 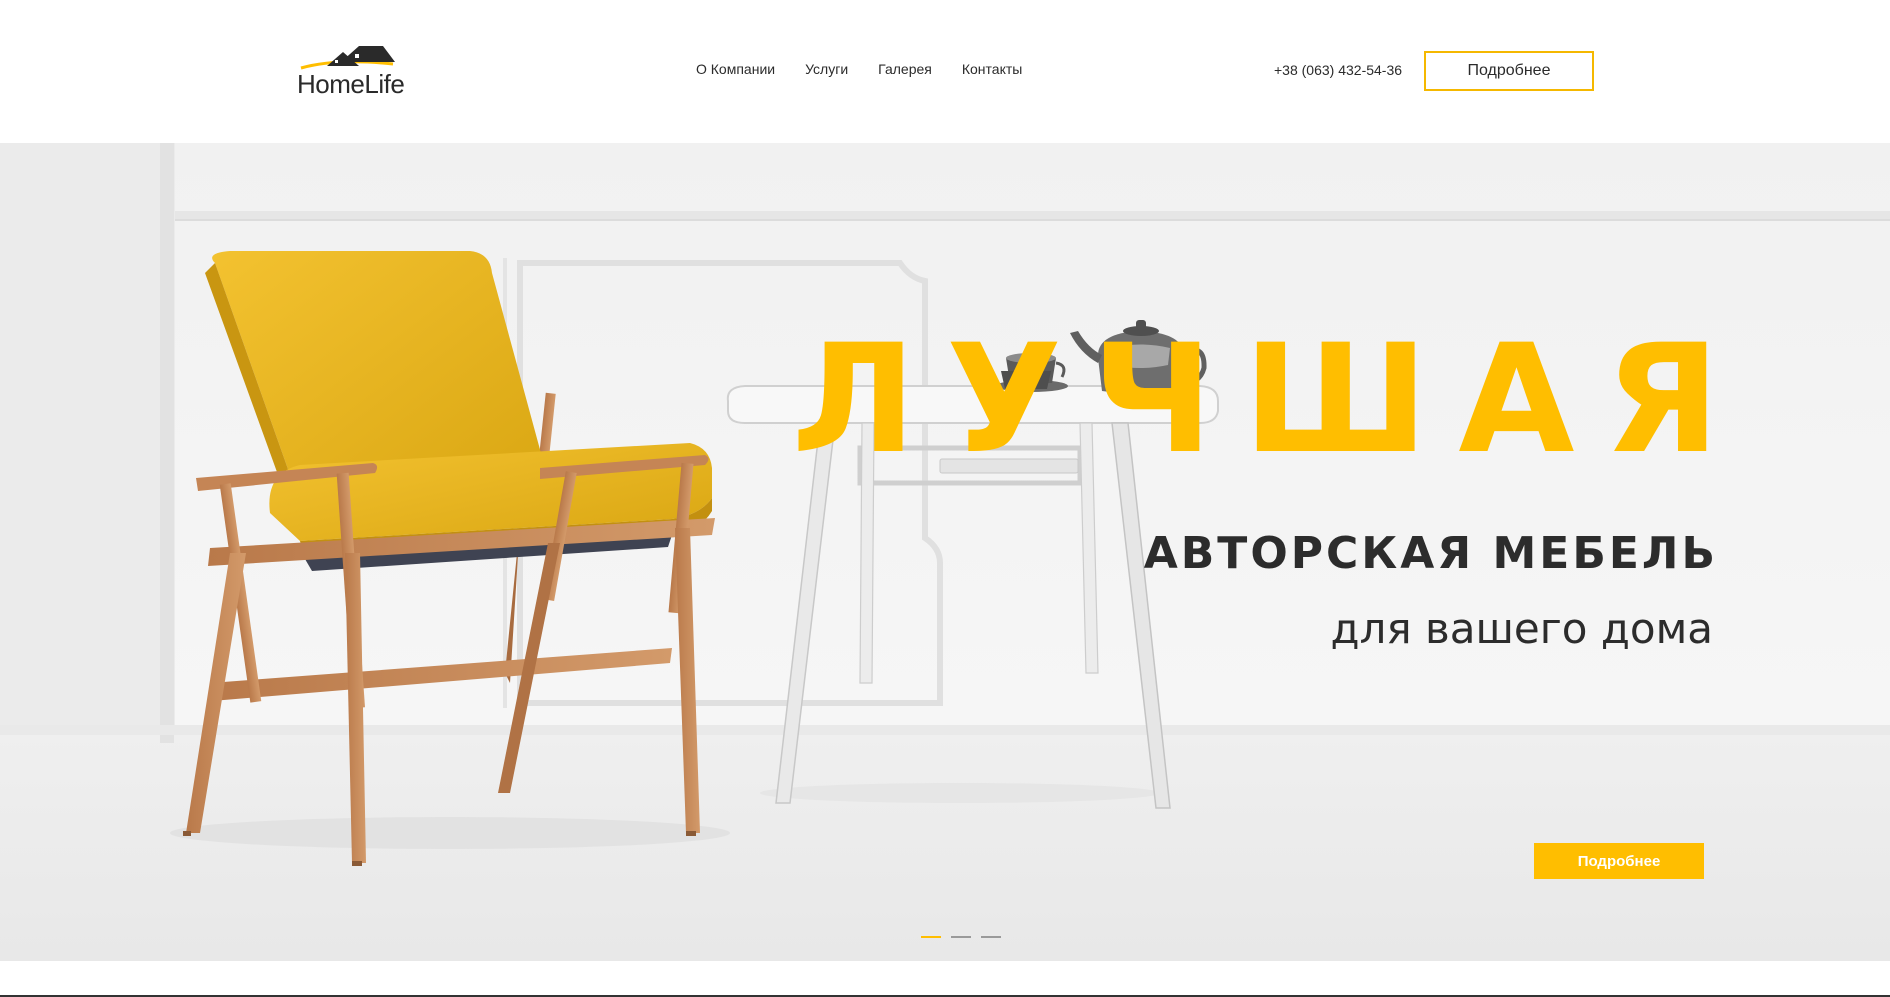 What do you see at coordinates (351, 84) in the screenshot?
I see `logo-text: HomeLife` at bounding box center [351, 84].